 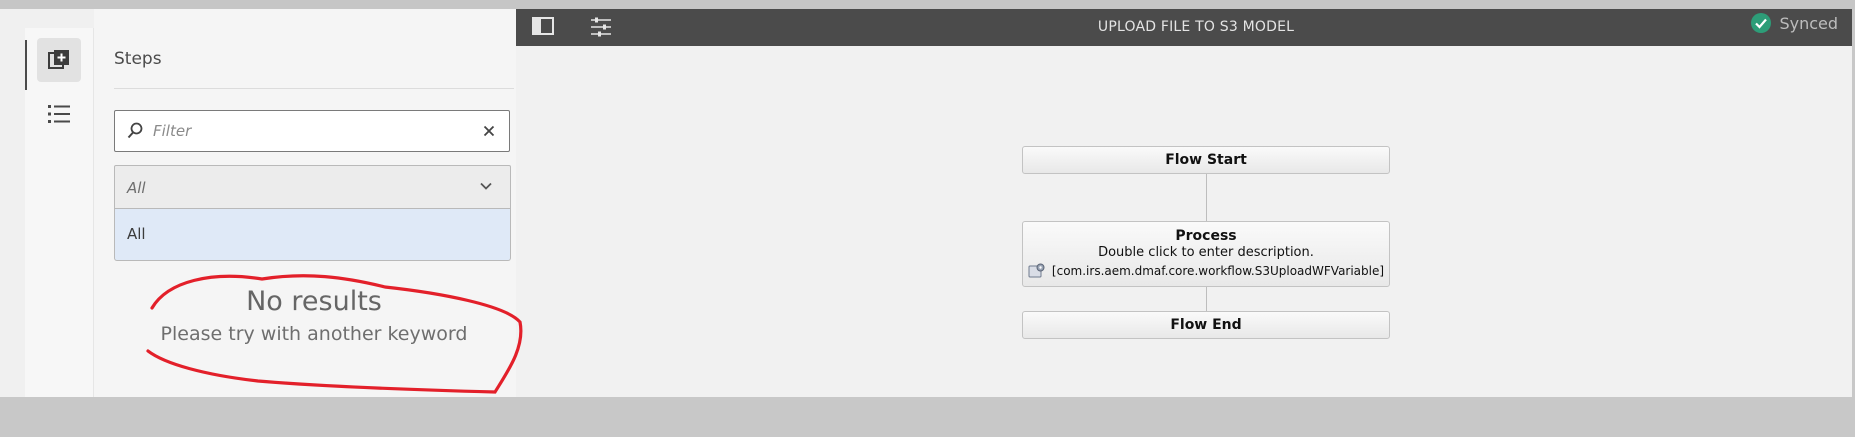 What do you see at coordinates (489, 131) in the screenshot?
I see `clear-icon` at bounding box center [489, 131].